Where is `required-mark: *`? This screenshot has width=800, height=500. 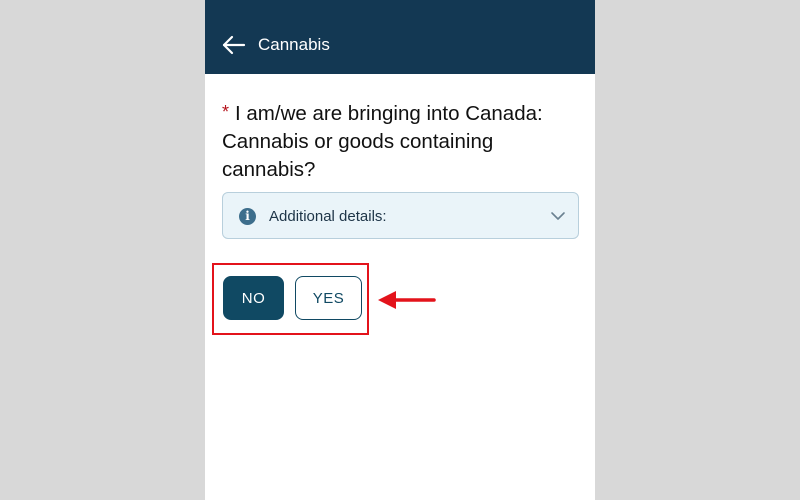
required-mark: * is located at coordinates (226, 112).